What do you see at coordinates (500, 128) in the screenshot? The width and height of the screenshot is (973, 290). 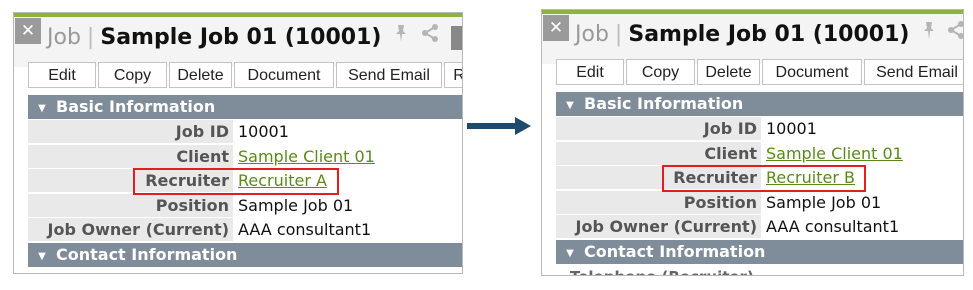 I see `arrow-right-icon` at bounding box center [500, 128].